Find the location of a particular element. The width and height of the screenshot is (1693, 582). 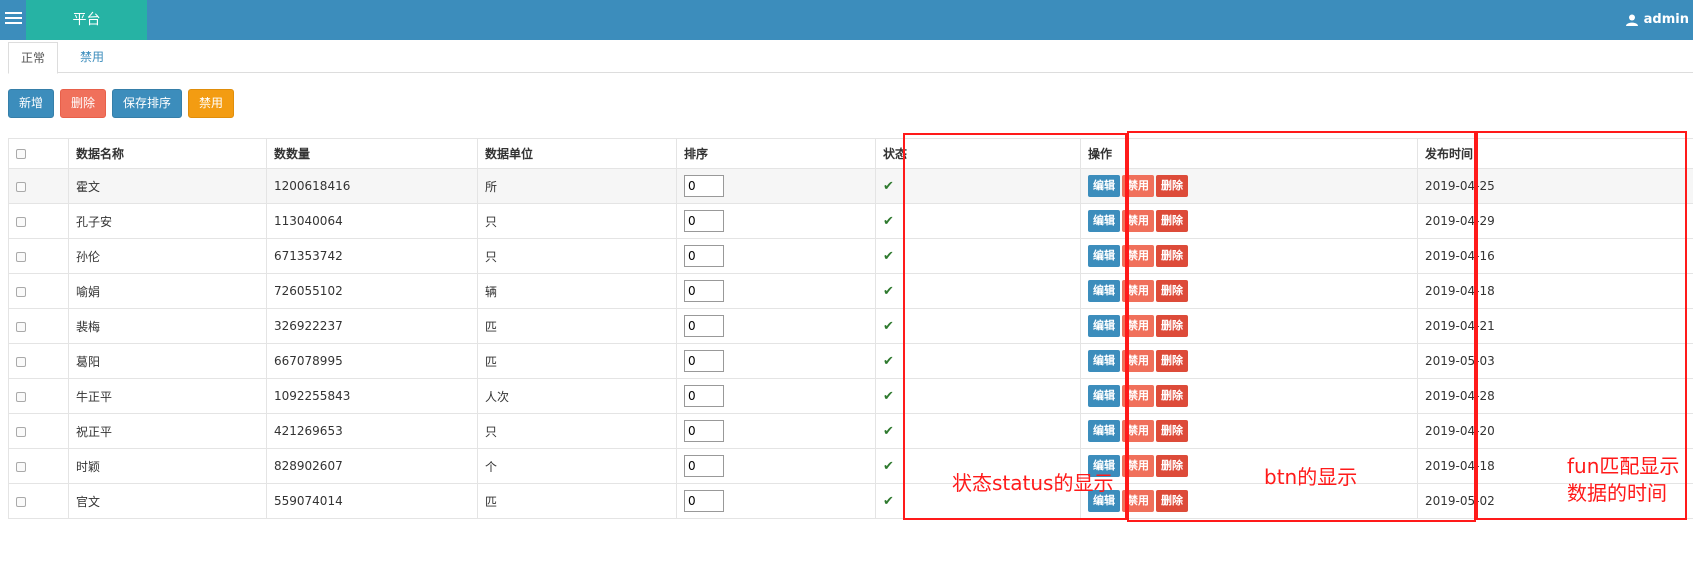

column-header-unit: 数据单位 is located at coordinates (577, 153).